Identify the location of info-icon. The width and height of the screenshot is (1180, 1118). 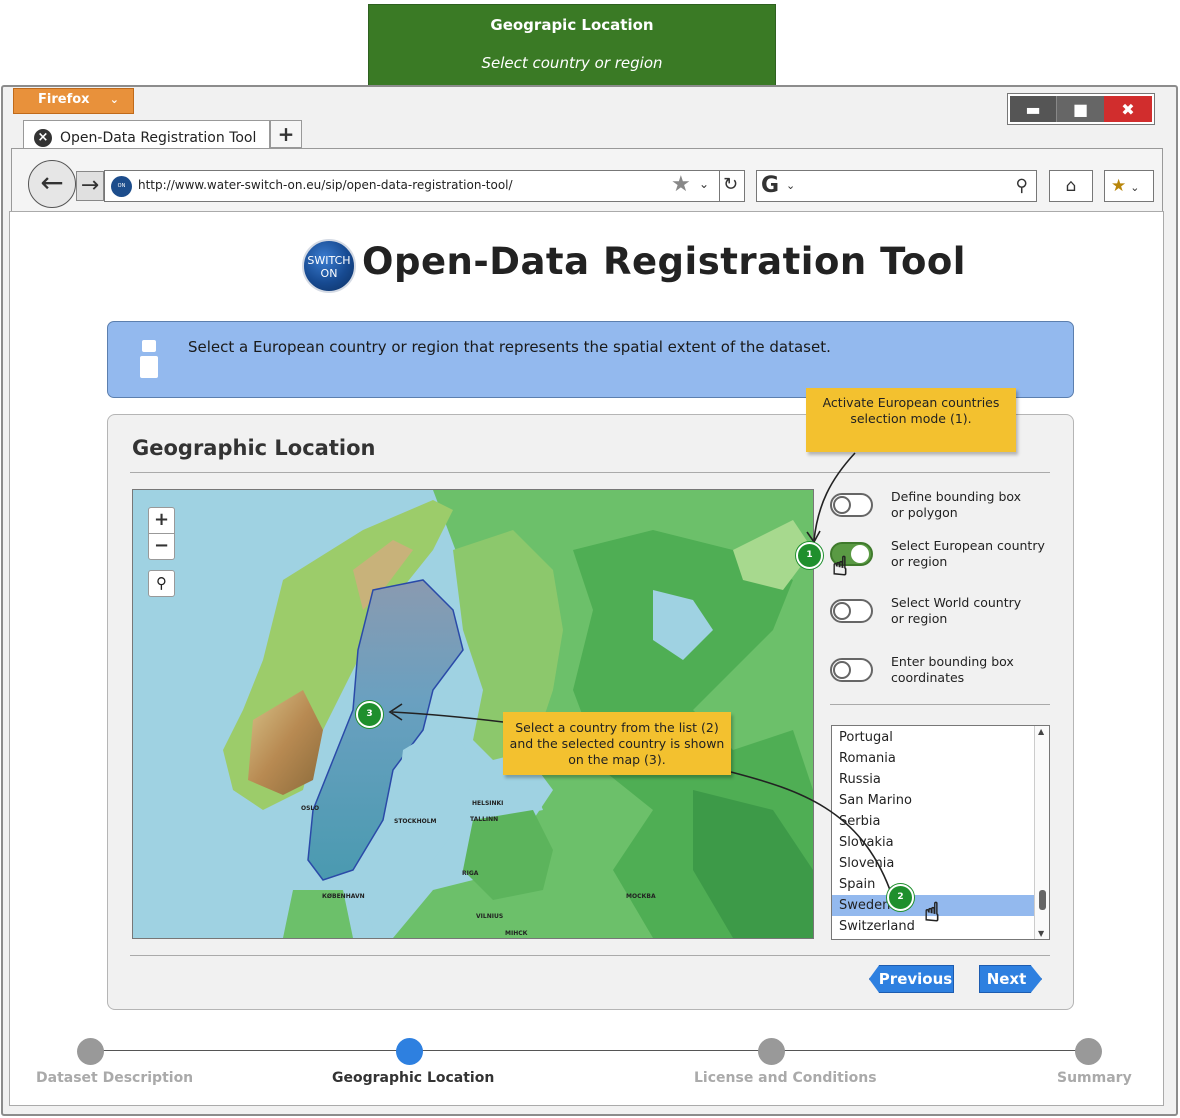
(149, 346).